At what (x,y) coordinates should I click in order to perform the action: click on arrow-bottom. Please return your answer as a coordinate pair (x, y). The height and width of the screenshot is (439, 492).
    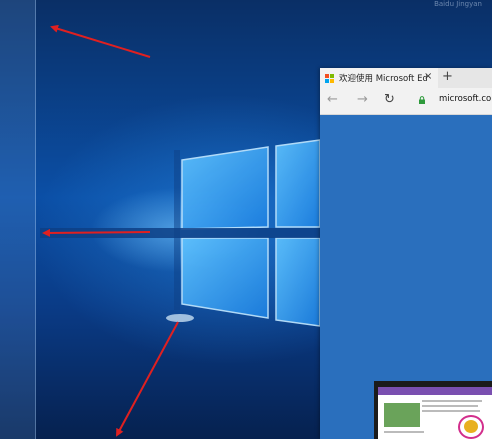
    Looking at the image, I should click on (147, 379).